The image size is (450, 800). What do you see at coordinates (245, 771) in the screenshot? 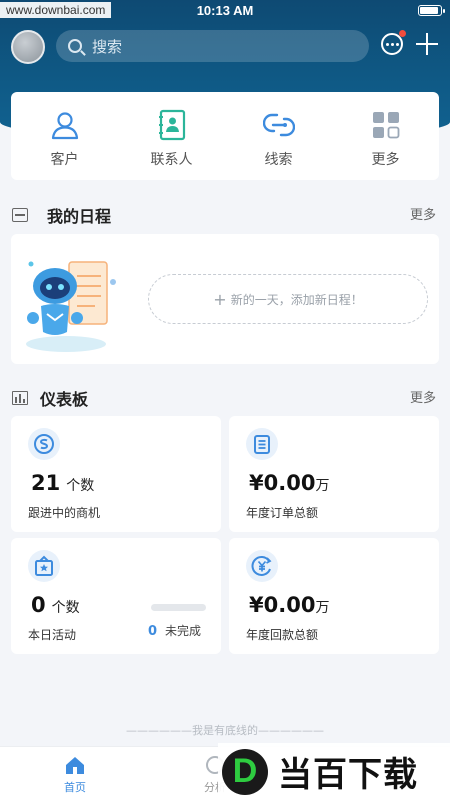
I see `watermark-logo: D` at bounding box center [245, 771].